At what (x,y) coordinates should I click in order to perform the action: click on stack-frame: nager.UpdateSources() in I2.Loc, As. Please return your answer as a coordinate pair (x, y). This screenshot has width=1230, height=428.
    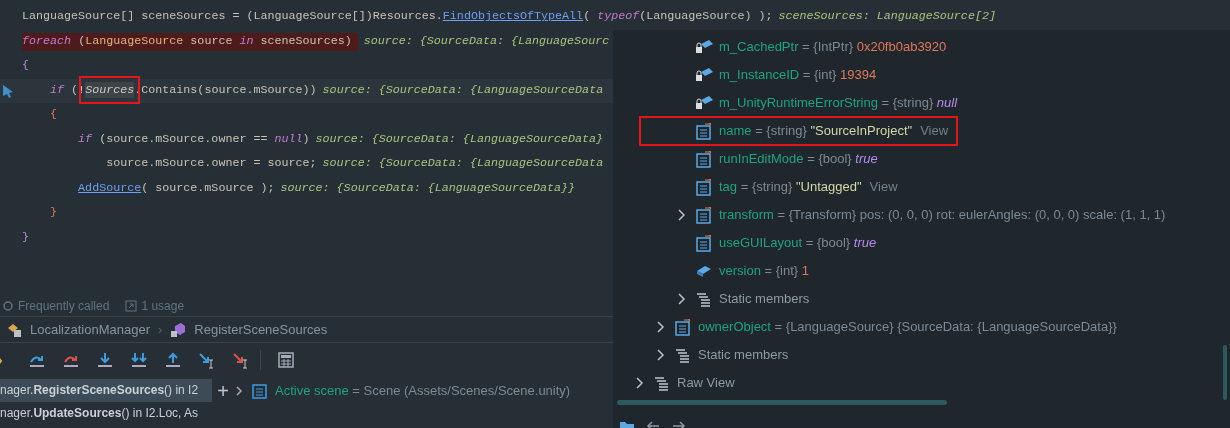
    Looking at the image, I should click on (106, 413).